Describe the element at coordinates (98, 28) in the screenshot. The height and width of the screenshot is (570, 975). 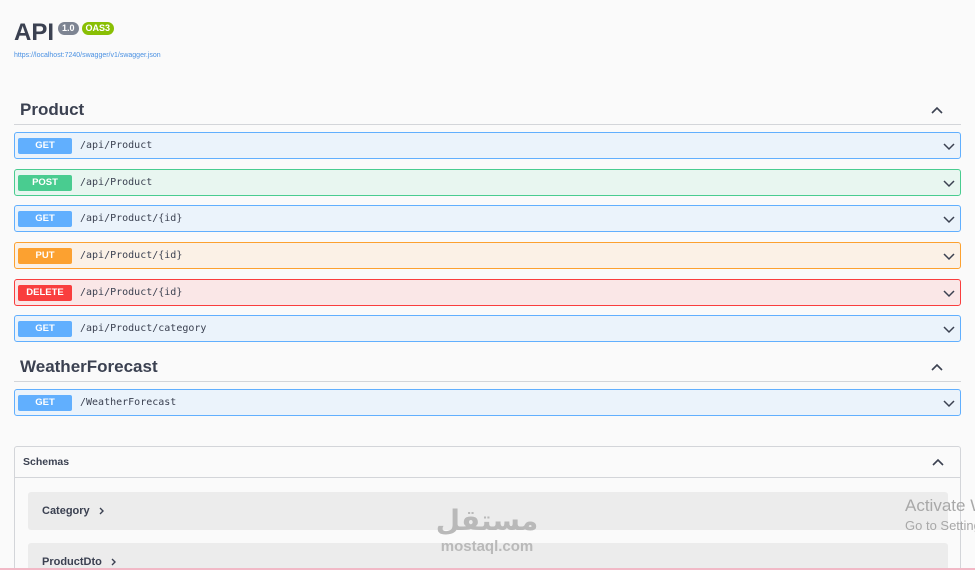
I see `oas-badge: OAS3` at that location.